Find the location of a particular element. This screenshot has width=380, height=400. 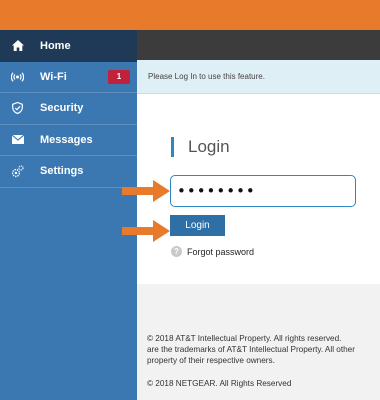

sidebar-item-settings: Settings is located at coordinates (68, 172).